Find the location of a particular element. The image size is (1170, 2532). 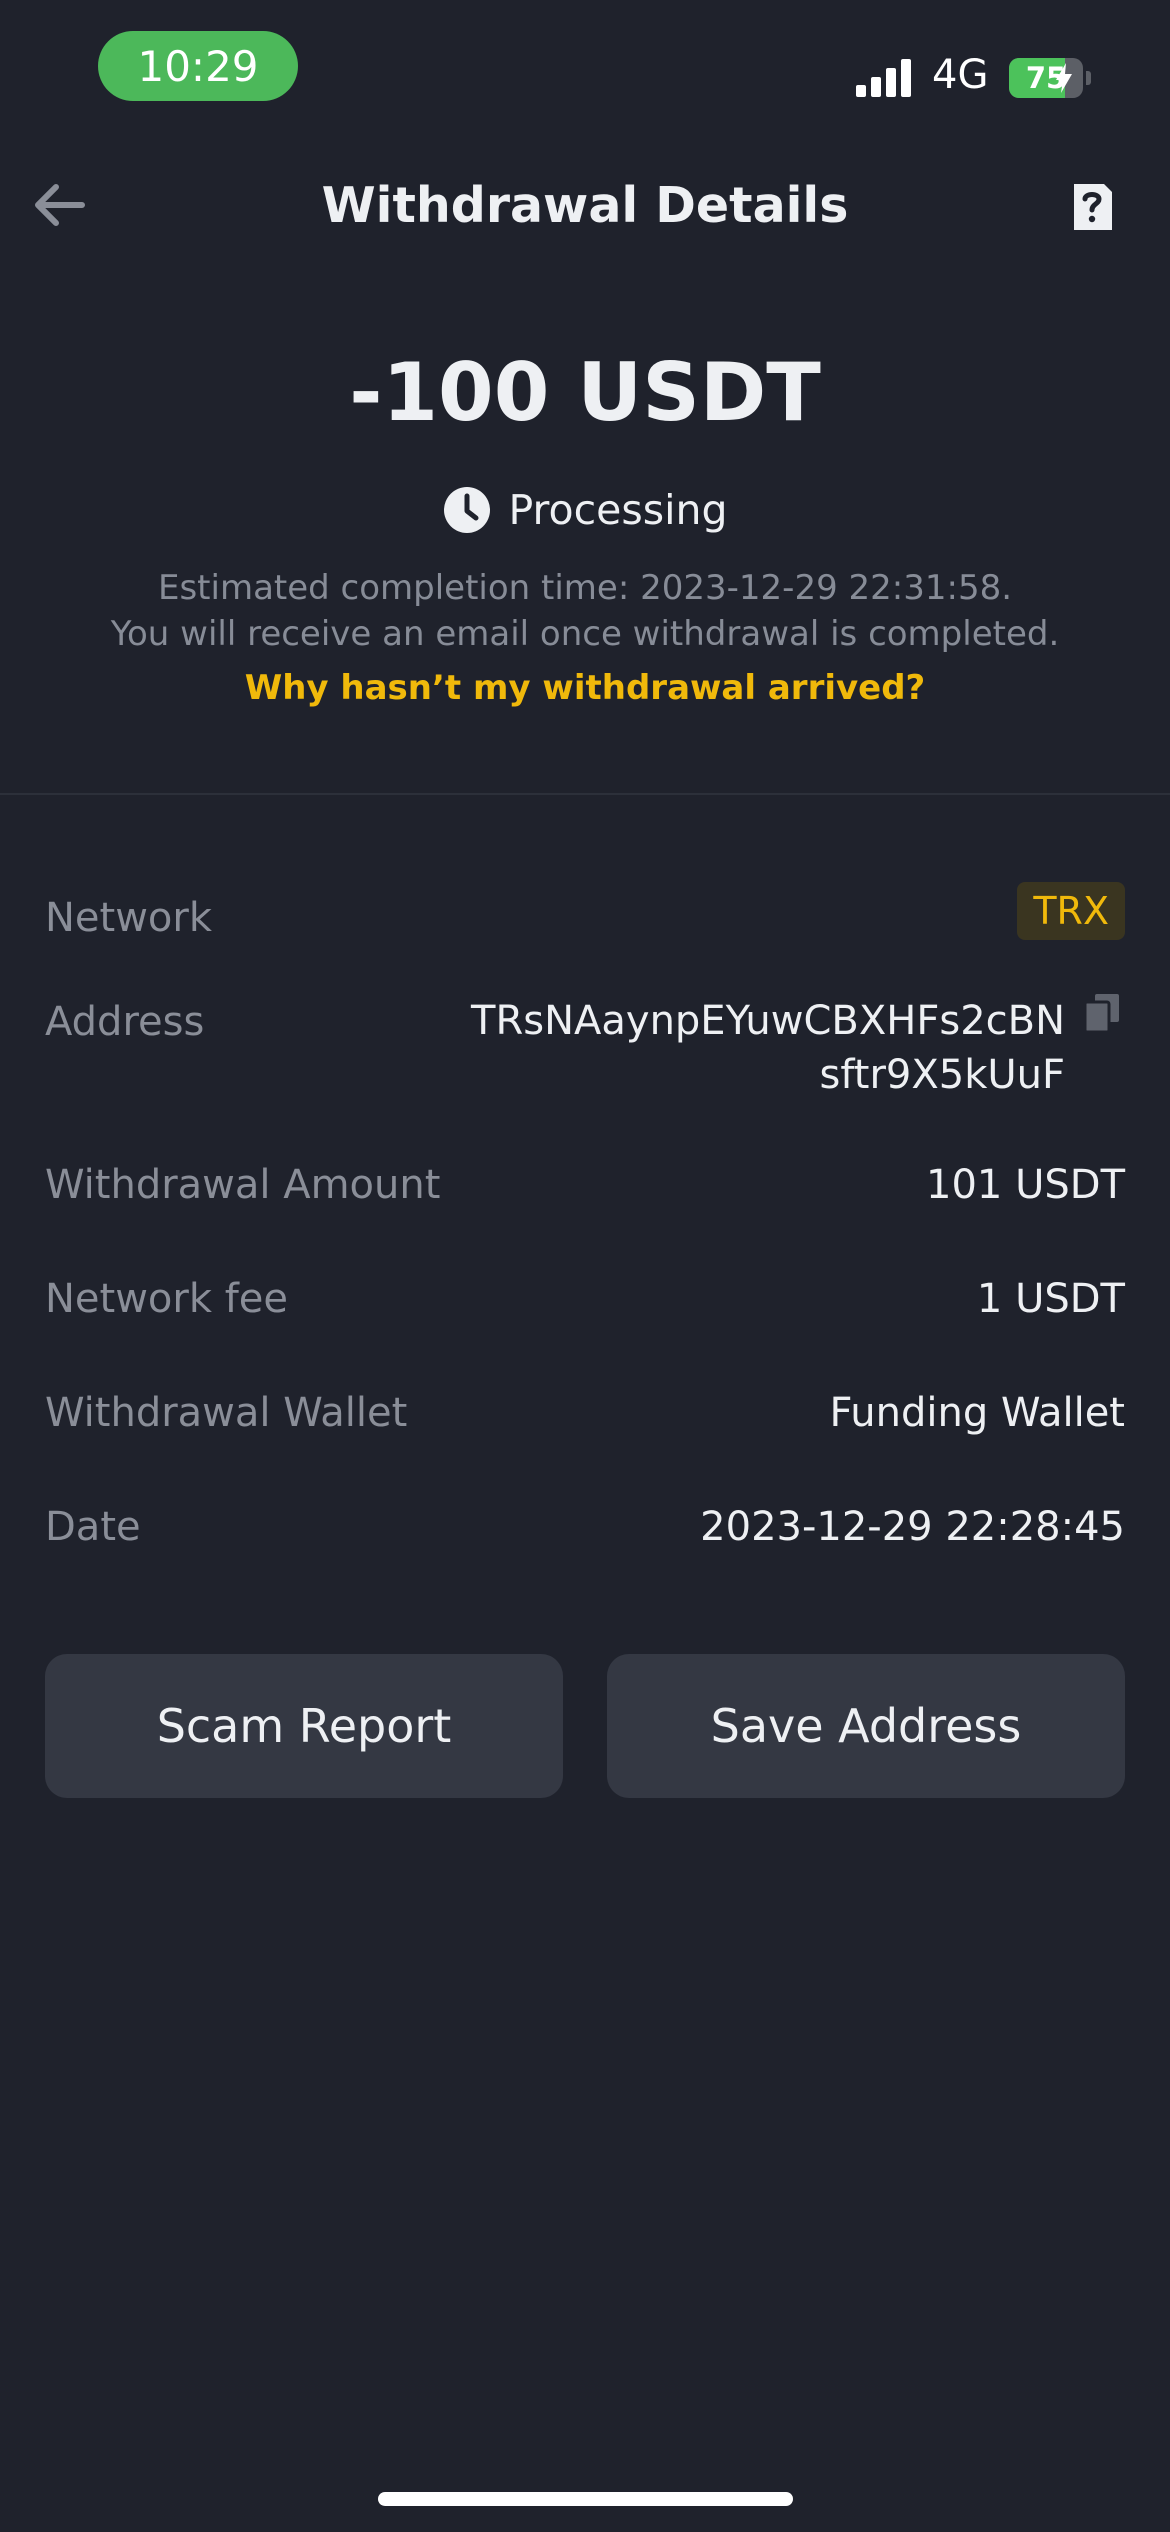

battery-cap is located at coordinates (1088, 78).